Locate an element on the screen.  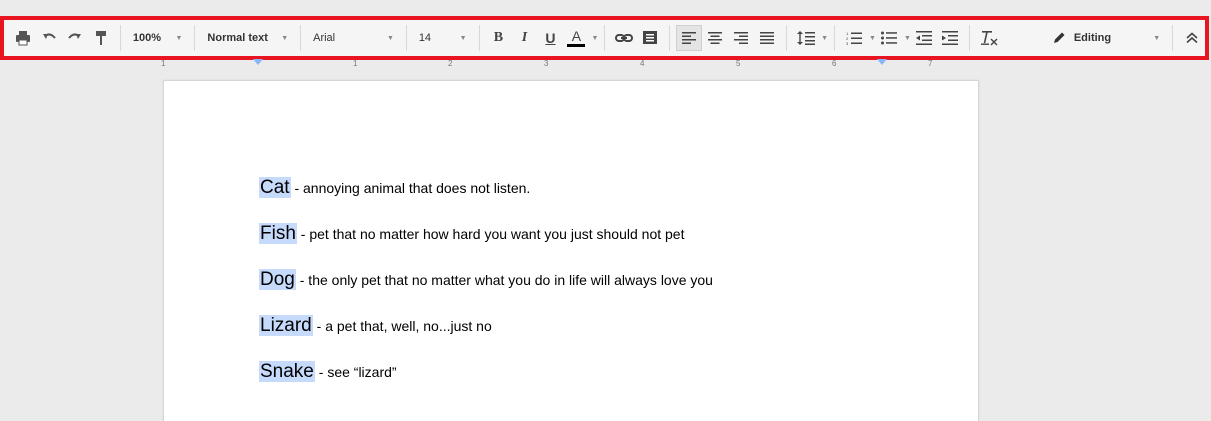
italic-button: I is located at coordinates (524, 38).